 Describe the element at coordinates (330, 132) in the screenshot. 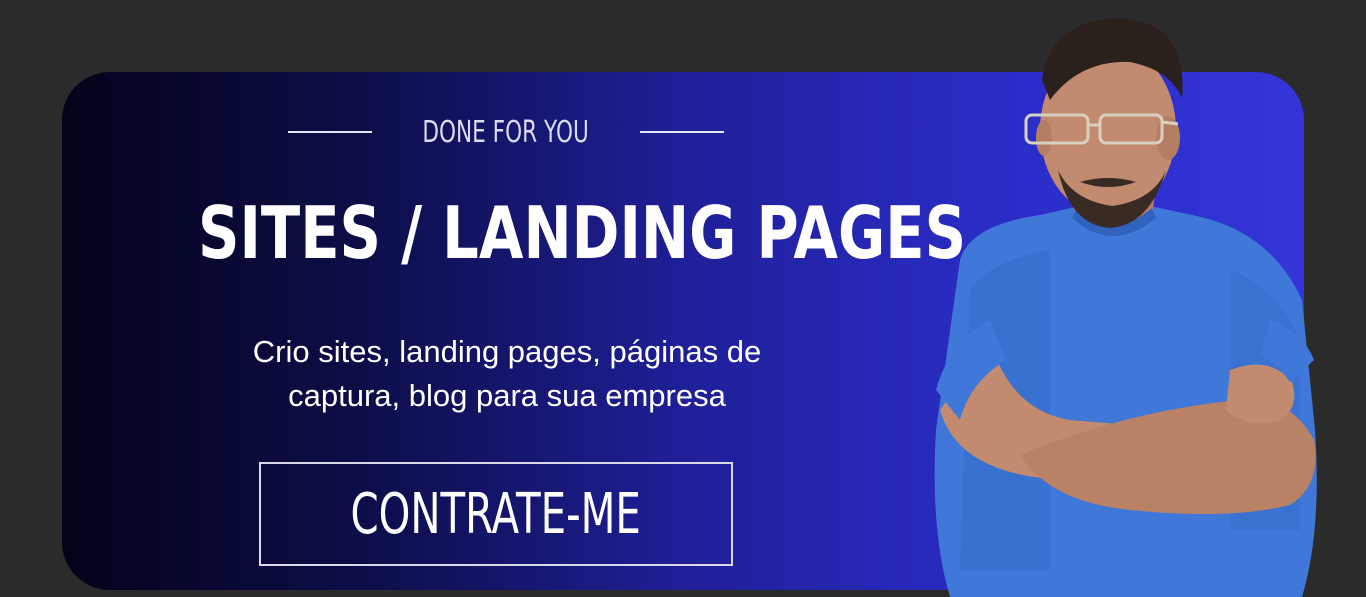

I see `eyebrow-line-left` at that location.